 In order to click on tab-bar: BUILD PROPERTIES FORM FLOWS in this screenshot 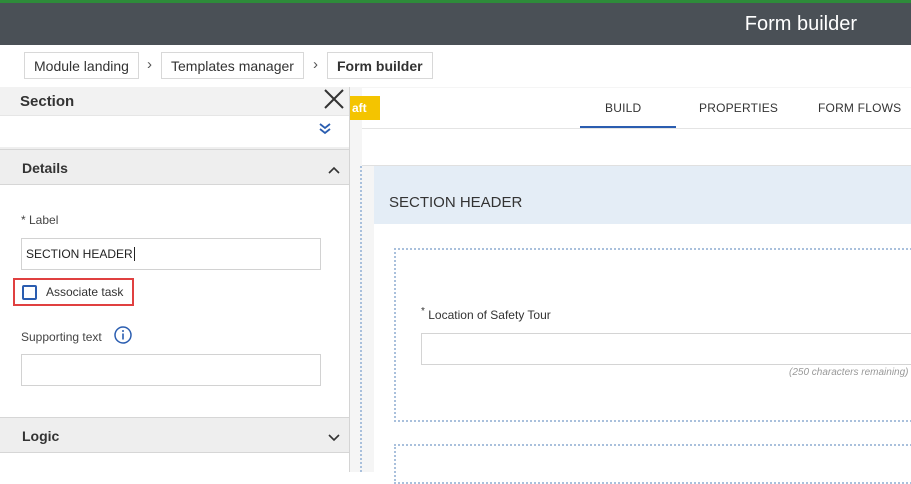, I will do `click(636, 127)`.